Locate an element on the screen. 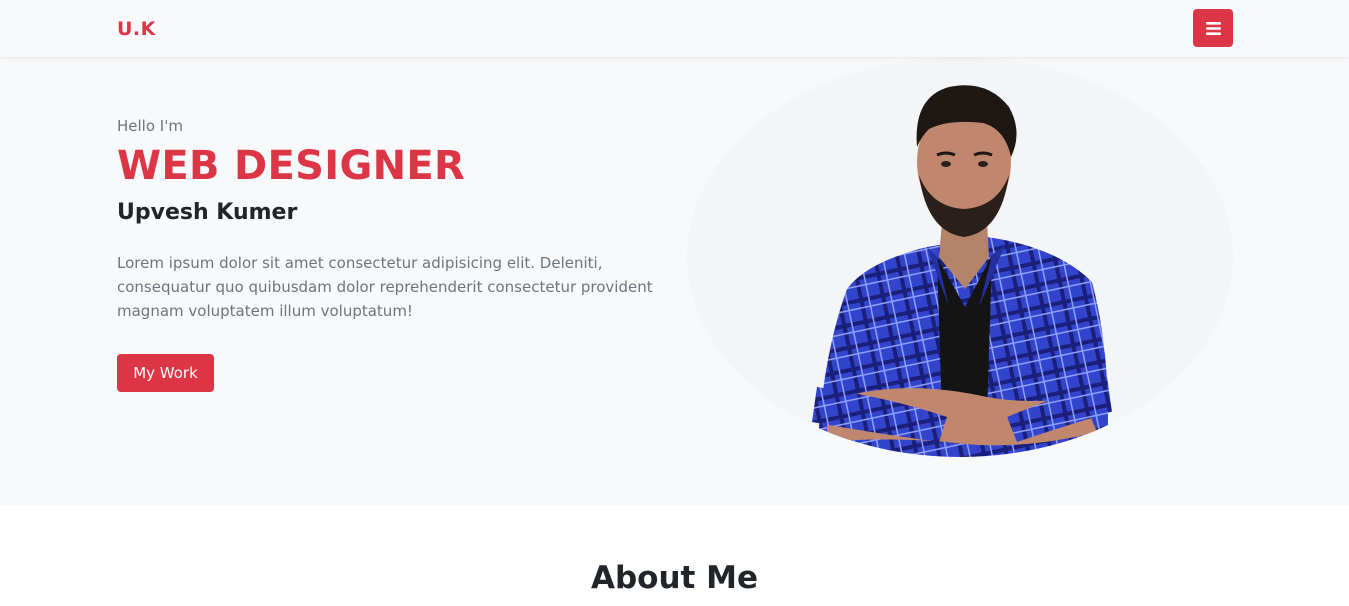 This screenshot has width=1349, height=606. menu-toggle-button is located at coordinates (1213, 28).